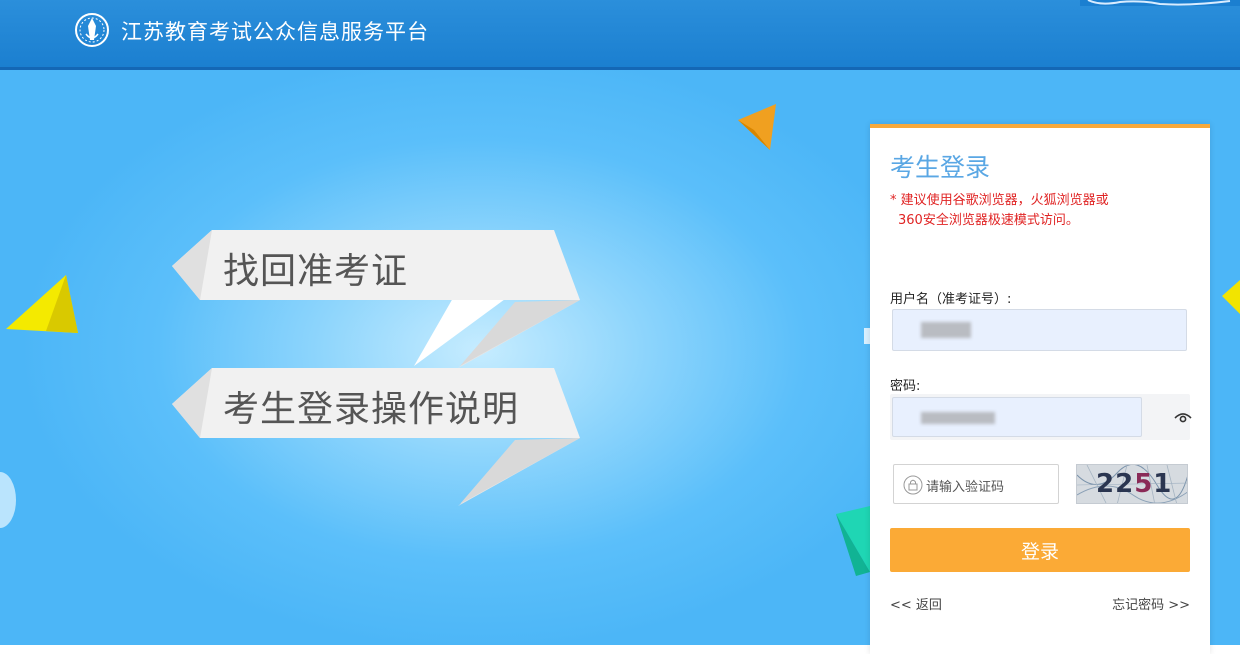  I want to click on login-button: 登录, so click(1040, 550).